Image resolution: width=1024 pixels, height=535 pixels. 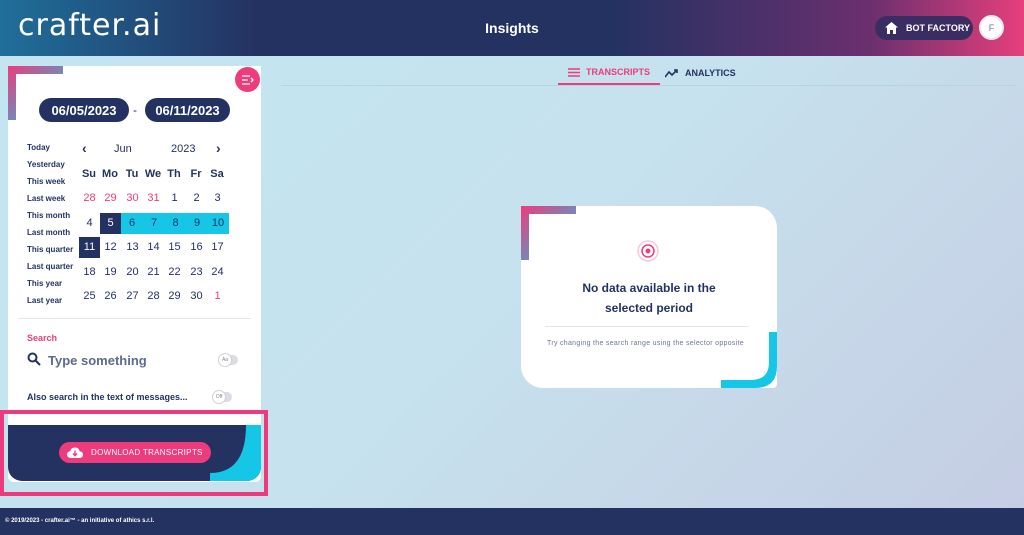 I want to click on calendar-day: 27, so click(x=132, y=296).